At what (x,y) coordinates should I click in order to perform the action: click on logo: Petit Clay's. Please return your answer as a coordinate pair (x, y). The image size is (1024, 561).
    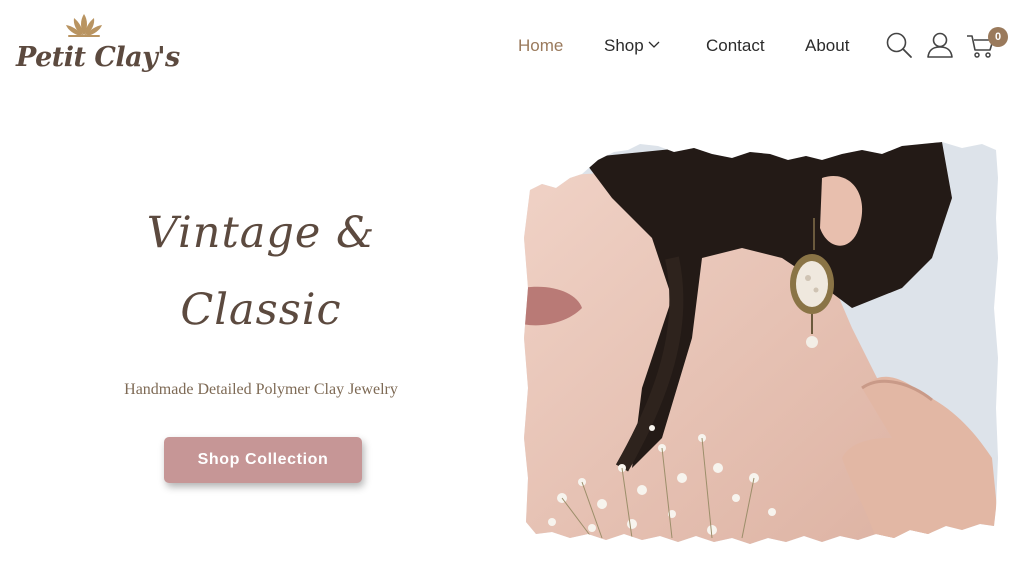
    Looking at the image, I should click on (97, 47).